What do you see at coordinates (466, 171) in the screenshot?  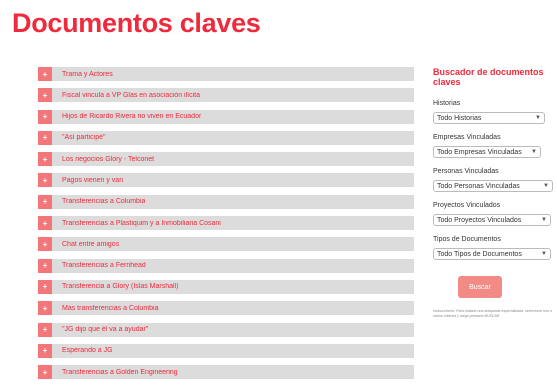 I see `filter-label-personas: Personas Vinculadas` at bounding box center [466, 171].